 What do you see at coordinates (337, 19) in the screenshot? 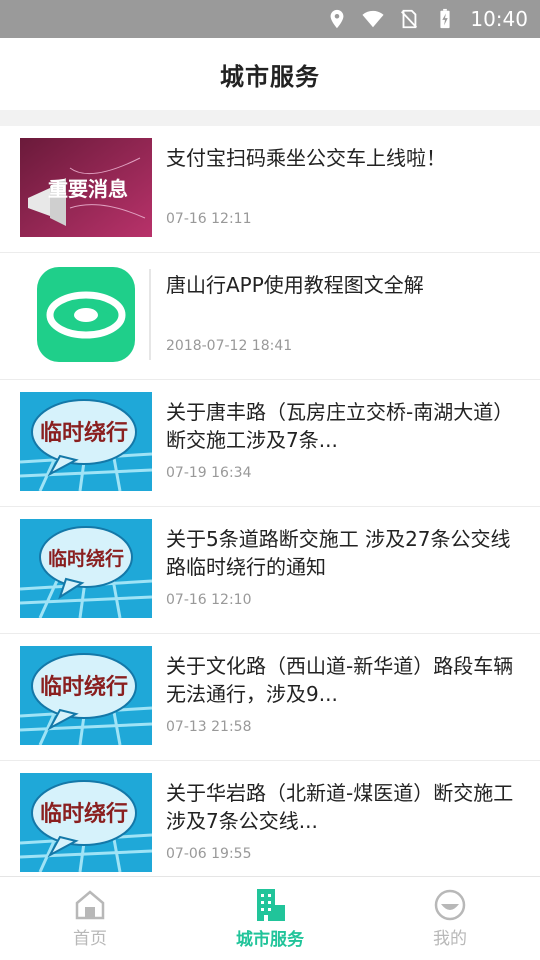
I see `location-icon` at bounding box center [337, 19].